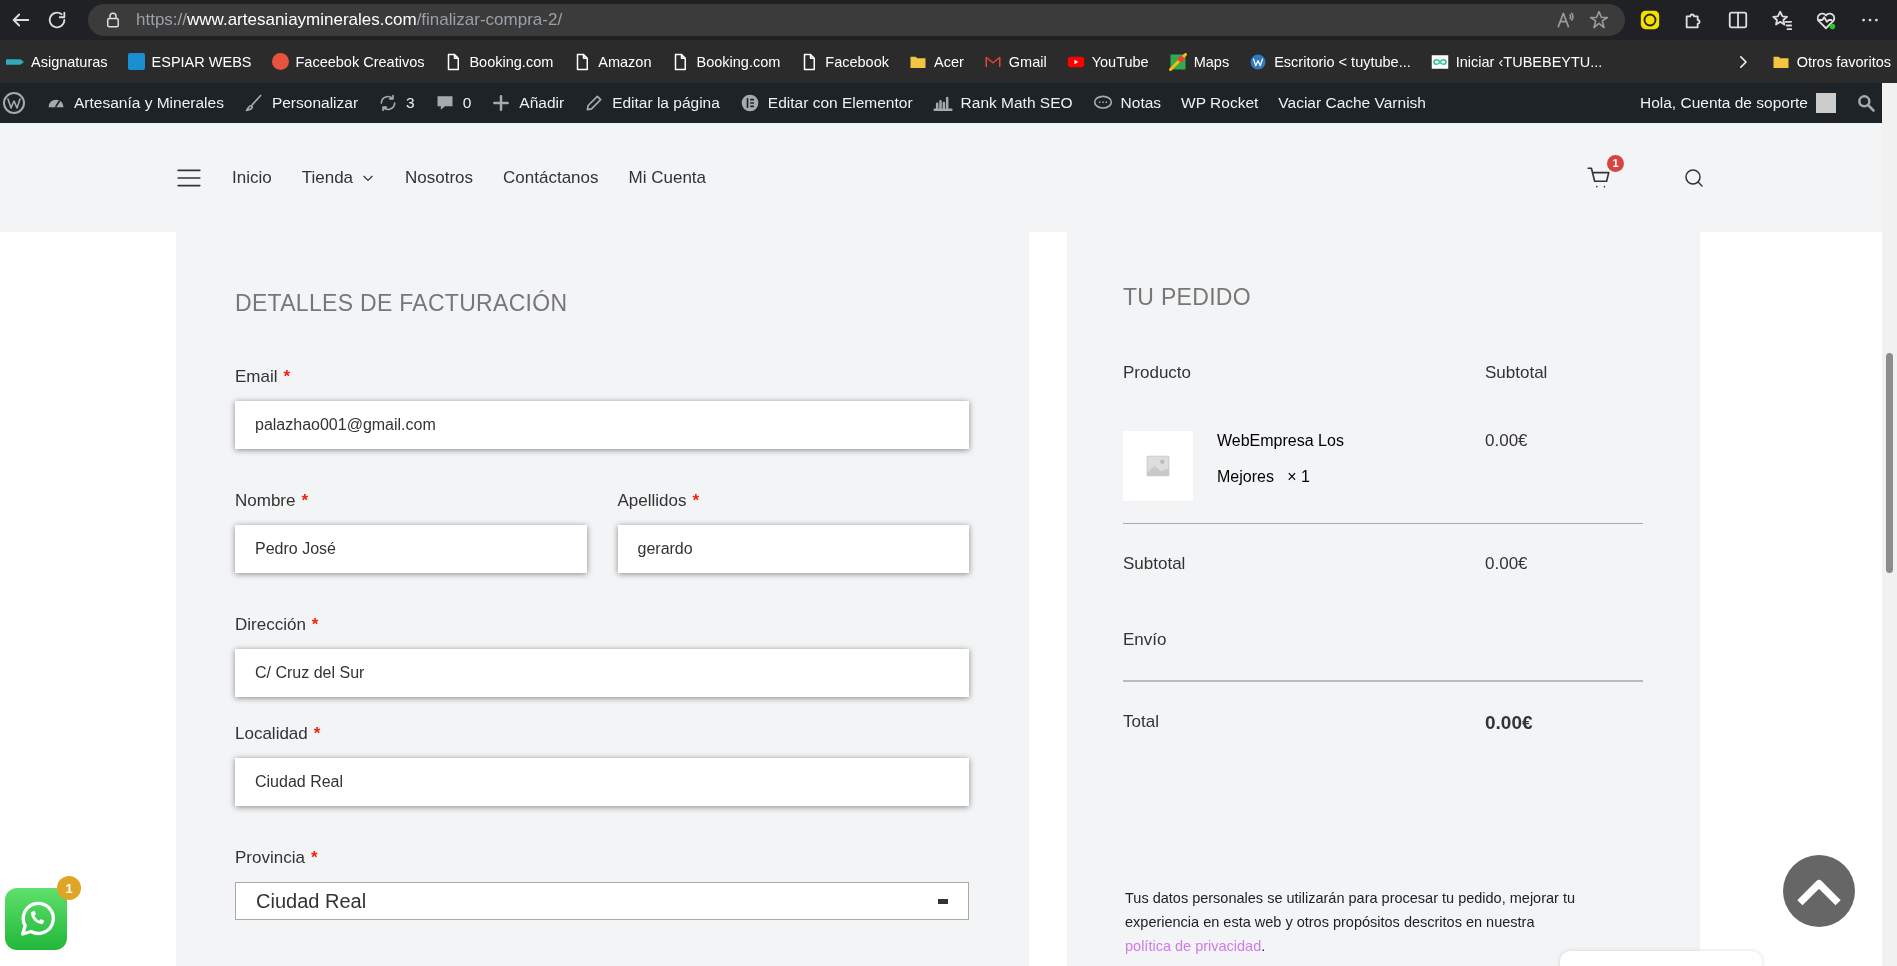 The width and height of the screenshot is (1897, 966). I want to click on admin-bar-item: Personalizar, so click(301, 103).